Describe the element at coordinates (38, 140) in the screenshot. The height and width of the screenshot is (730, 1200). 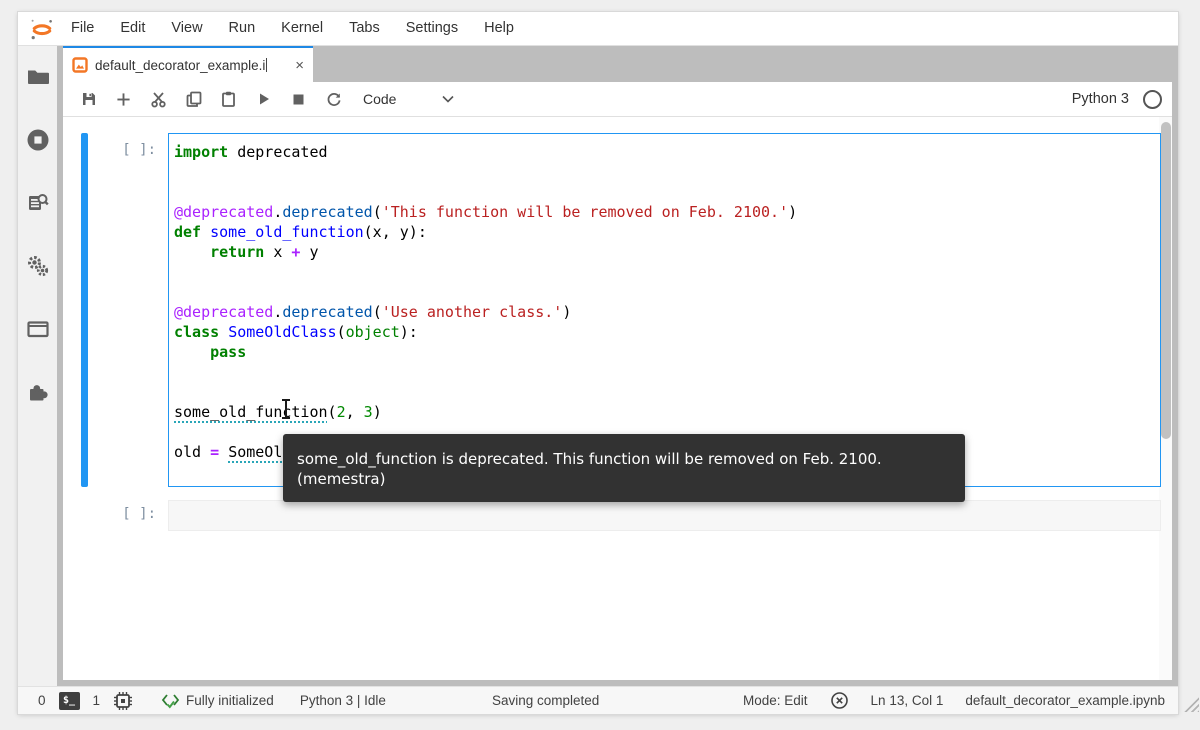
I see `running-sessions-icon` at that location.